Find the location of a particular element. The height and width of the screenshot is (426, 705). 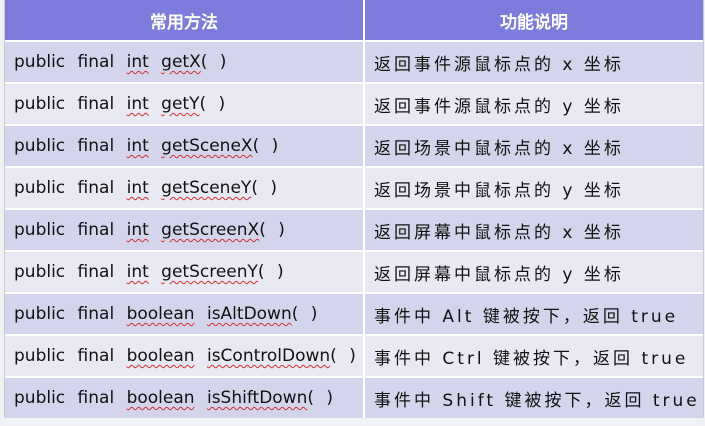

method-description-cell: 返回屏幕中鼠标点的 x 坐标 is located at coordinates (533, 229).